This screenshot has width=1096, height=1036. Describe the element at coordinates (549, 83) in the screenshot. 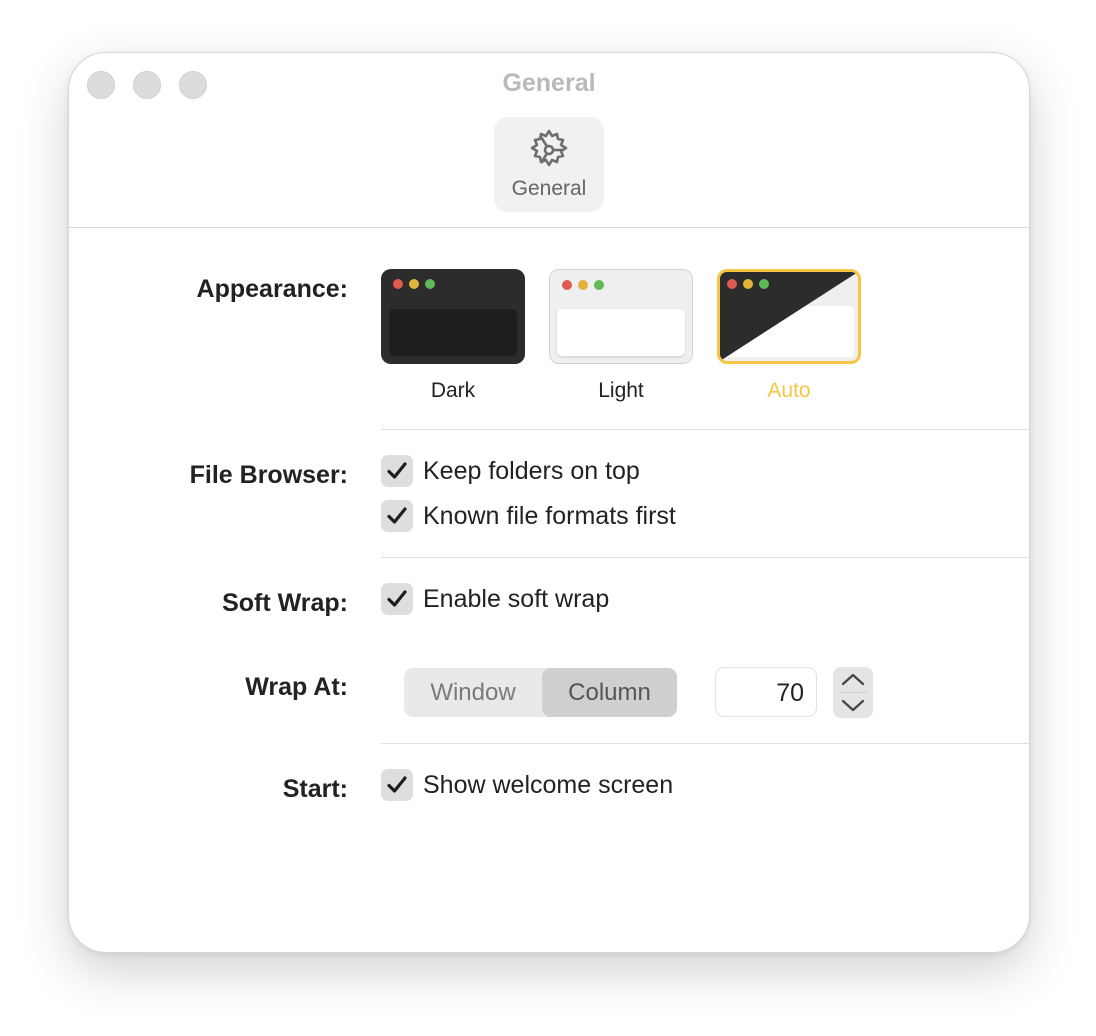

I see `window-title: General` at that location.